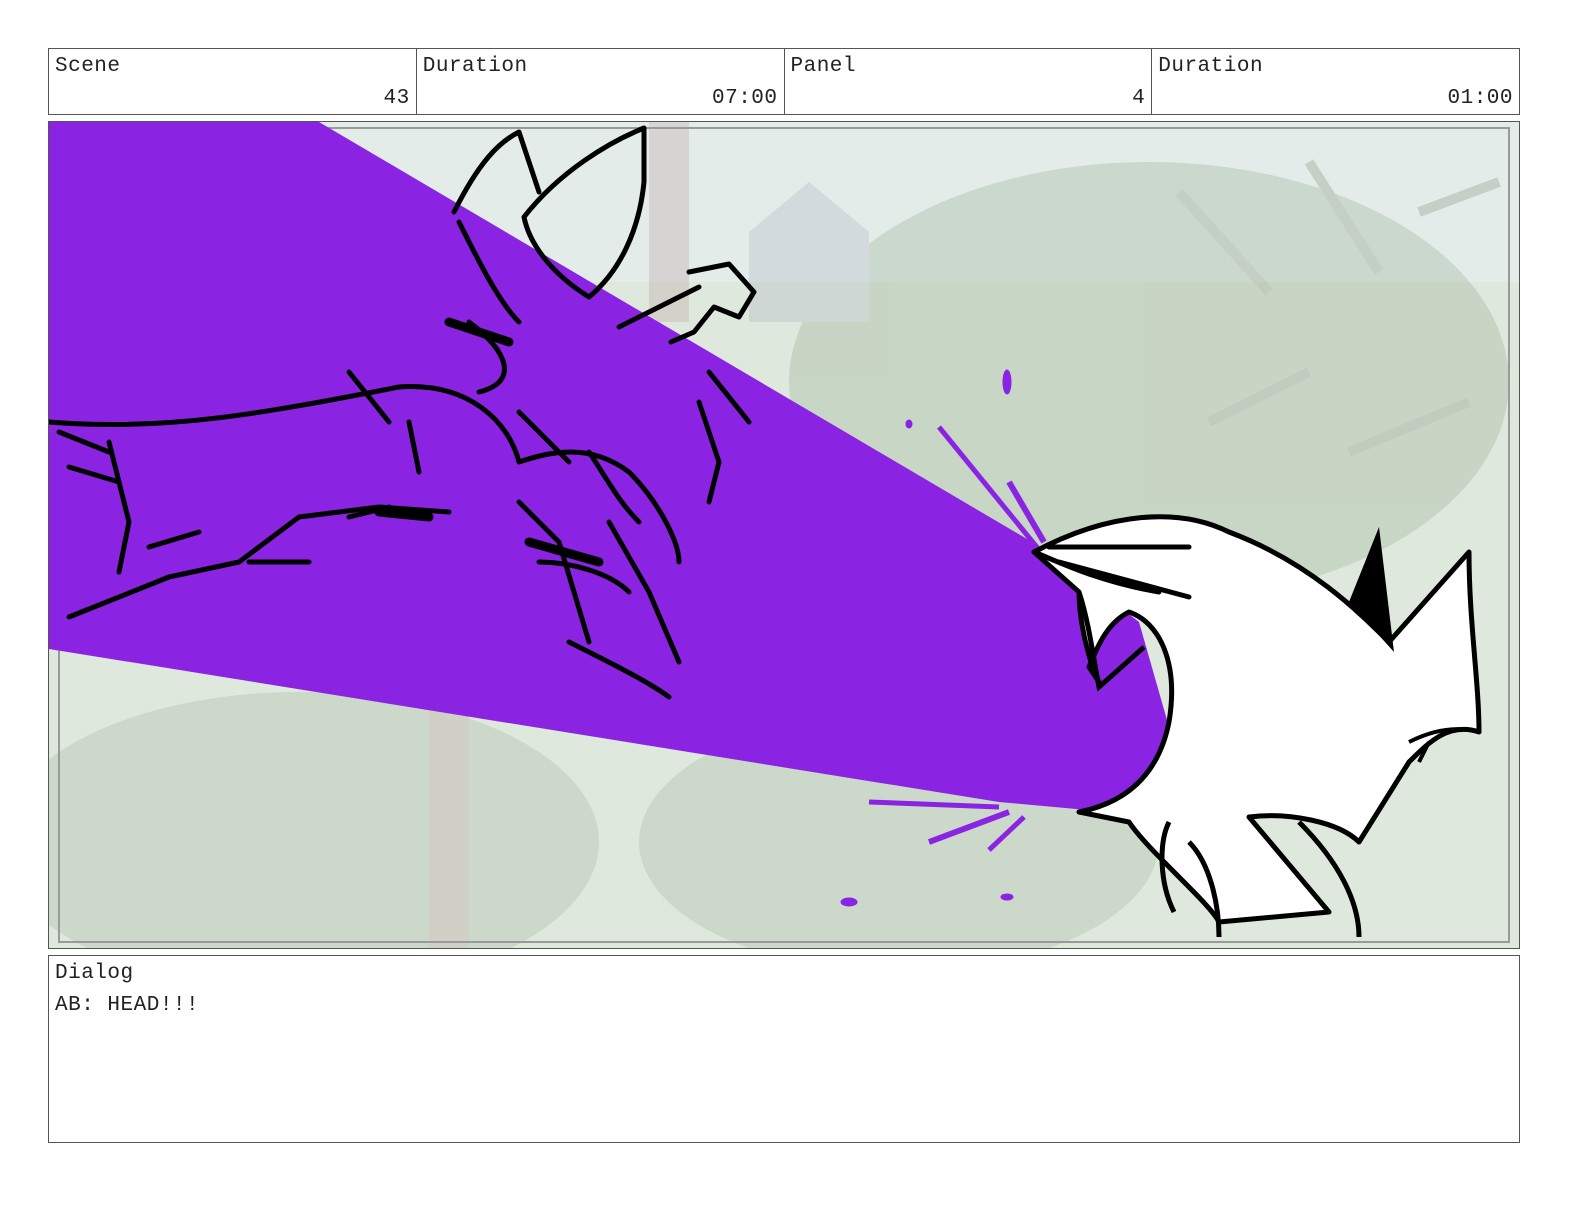  What do you see at coordinates (1139, 98) in the screenshot?
I see `panel-number: 4` at bounding box center [1139, 98].